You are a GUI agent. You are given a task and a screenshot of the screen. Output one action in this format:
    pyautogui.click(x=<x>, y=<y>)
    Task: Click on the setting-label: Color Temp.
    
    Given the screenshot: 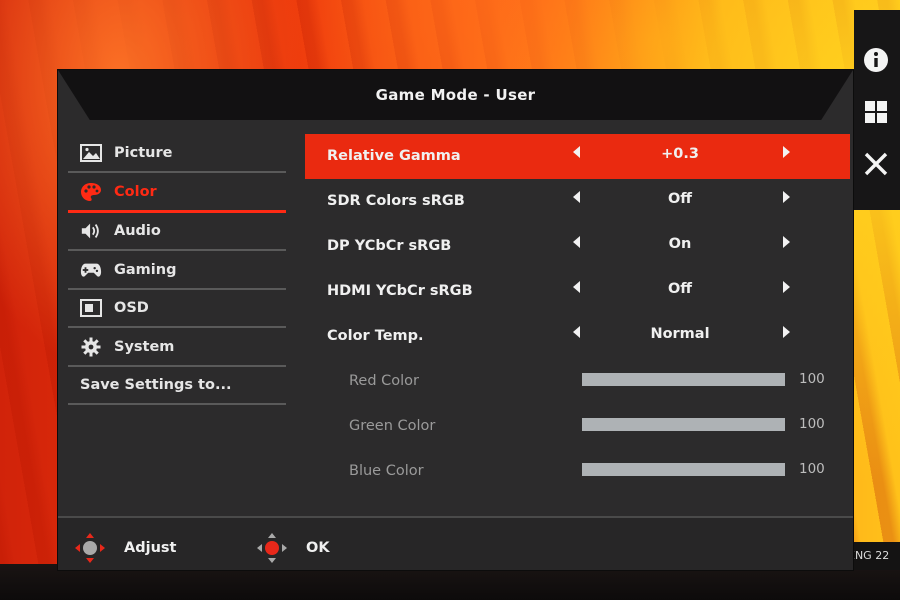 What is the action you would take?
    pyautogui.click(x=375, y=336)
    